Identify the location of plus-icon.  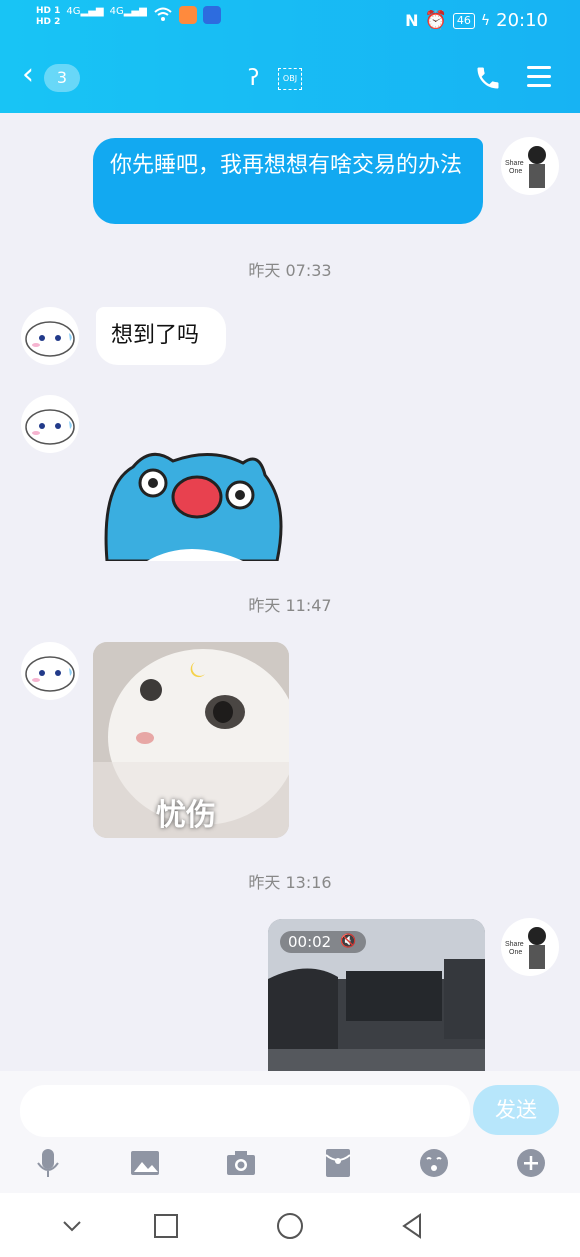
(531, 1163).